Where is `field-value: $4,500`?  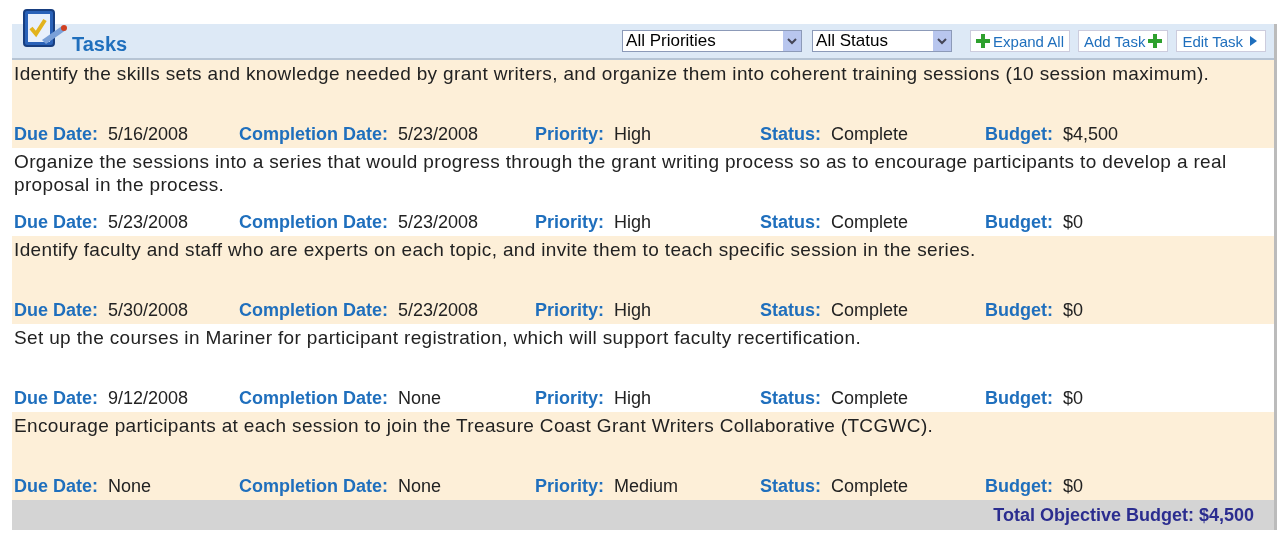 field-value: $4,500 is located at coordinates (1091, 134).